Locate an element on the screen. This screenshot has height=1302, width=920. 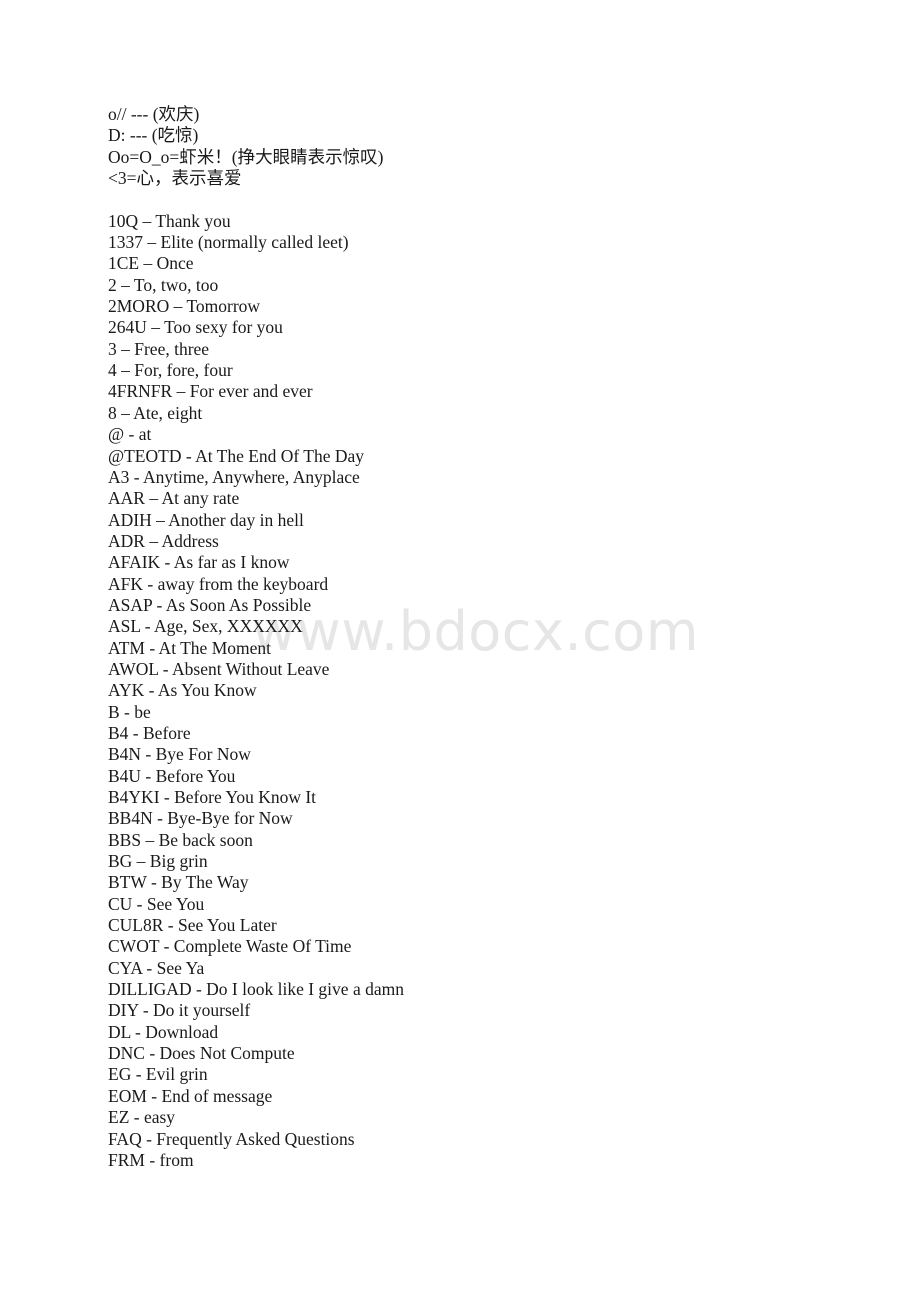
abbreviation-line: BG – Big grin is located at coordinates (158, 861).